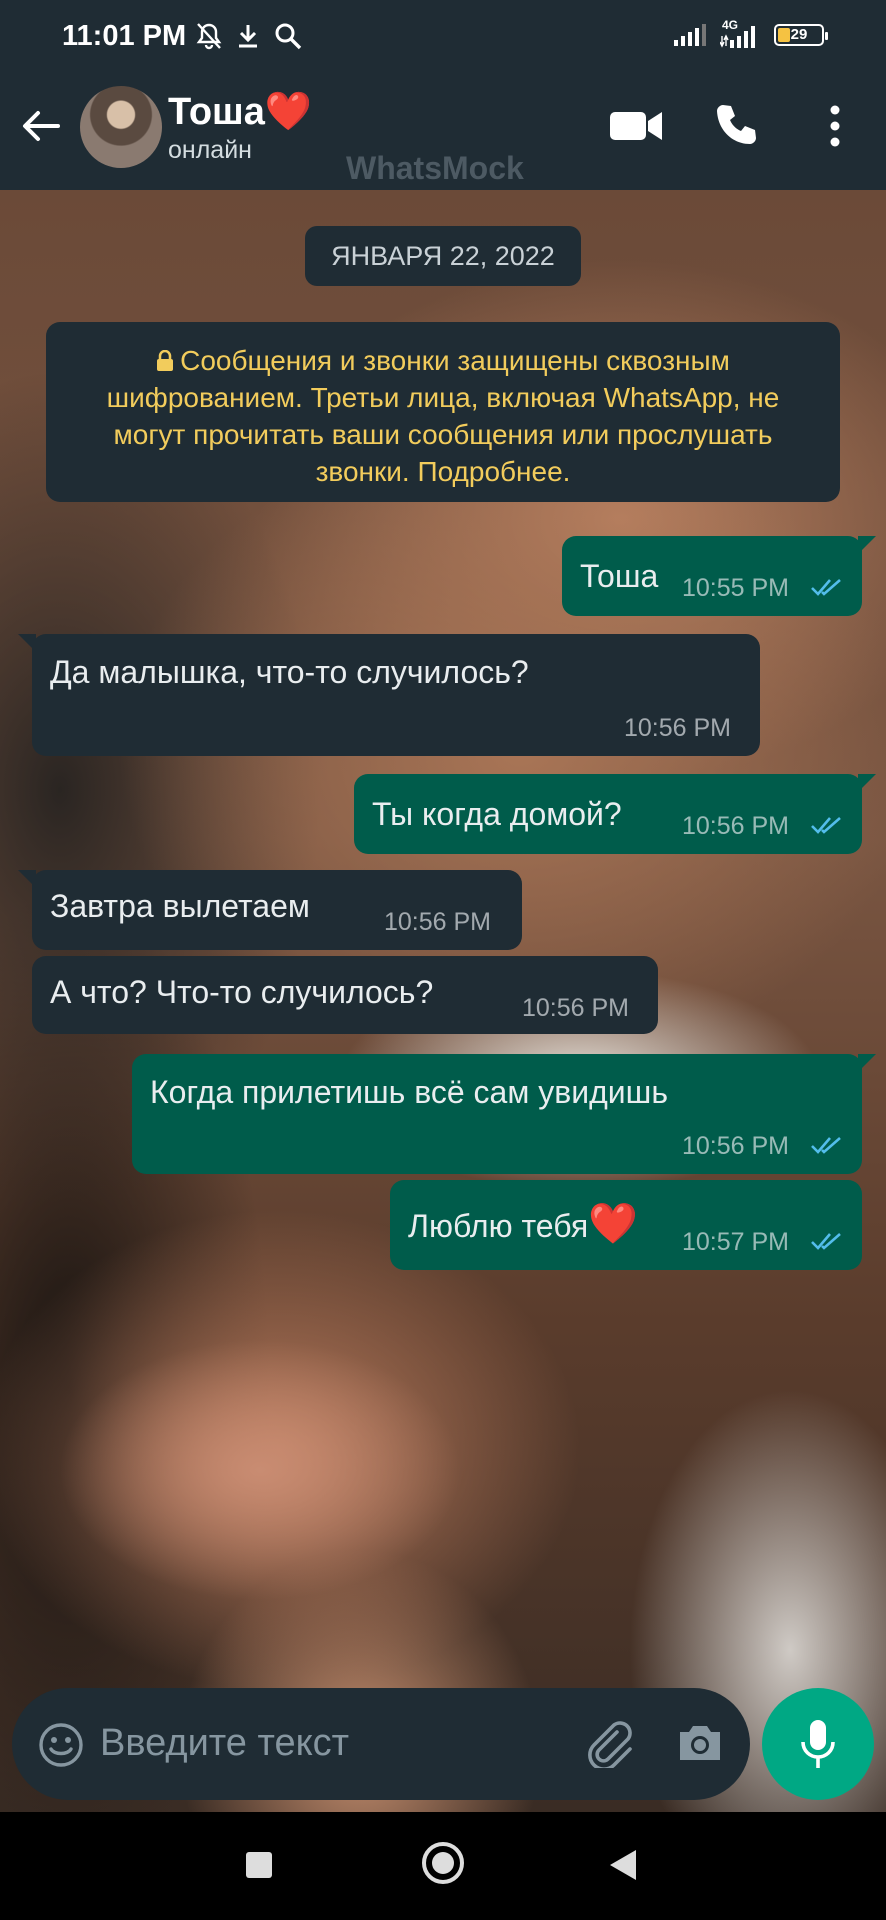  What do you see at coordinates (381, 1744) in the screenshot?
I see `message-input-bar: Введите текст` at bounding box center [381, 1744].